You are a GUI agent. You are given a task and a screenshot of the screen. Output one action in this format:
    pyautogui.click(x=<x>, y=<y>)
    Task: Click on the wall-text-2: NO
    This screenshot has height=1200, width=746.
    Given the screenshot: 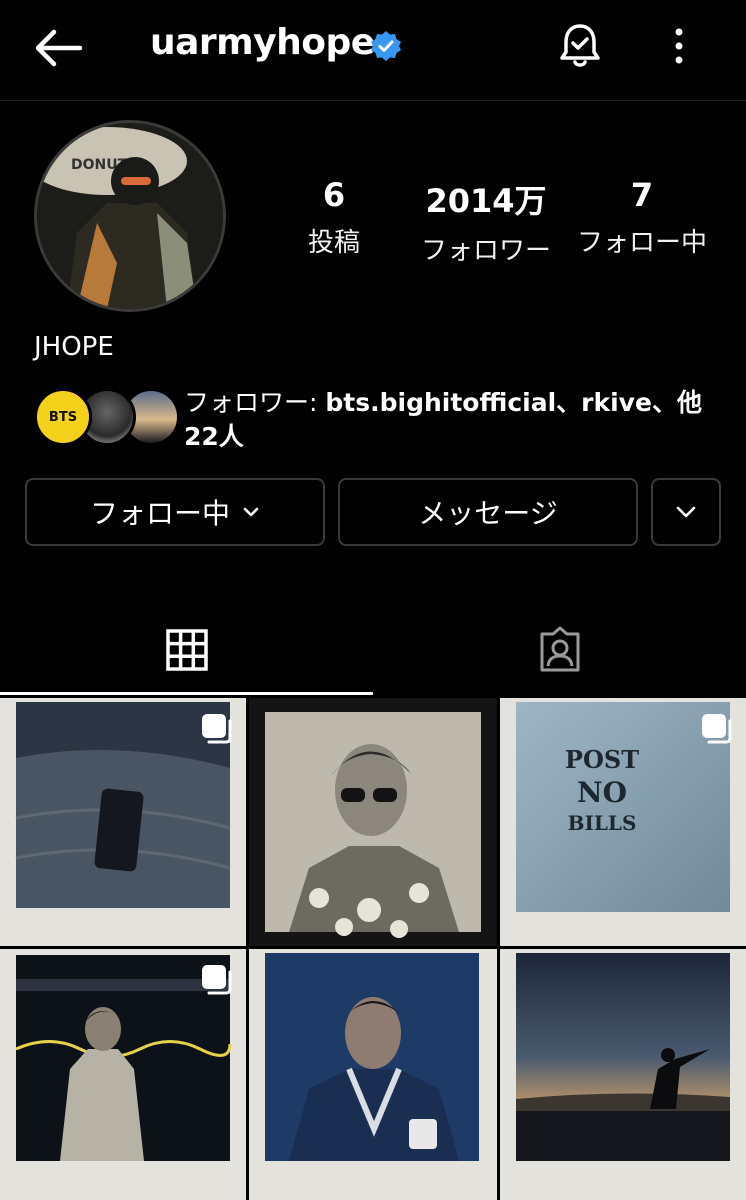 What is the action you would take?
    pyautogui.click(x=602, y=792)
    